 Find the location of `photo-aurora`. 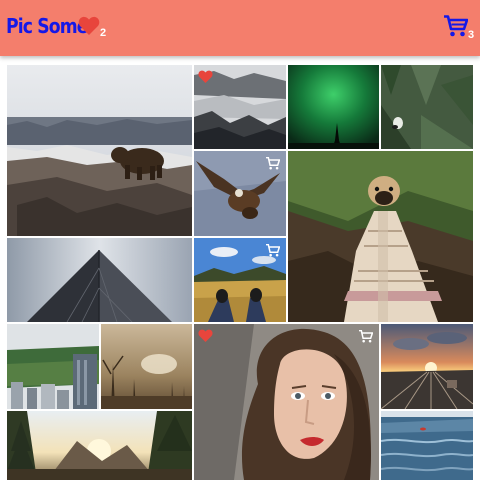

photo-aurora is located at coordinates (333, 107).